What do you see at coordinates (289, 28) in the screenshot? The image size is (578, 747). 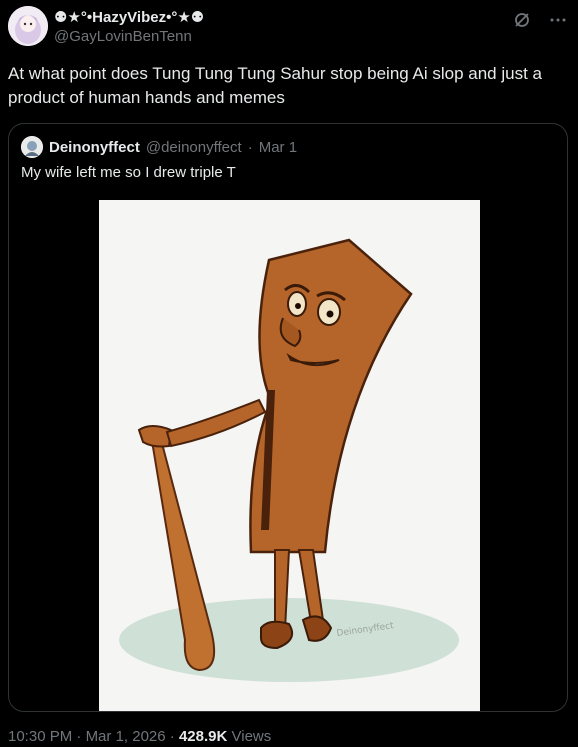 I see `post-header: ⚉★°•HazyVibez•°★⚉ @GayLovinBenTenn` at bounding box center [289, 28].